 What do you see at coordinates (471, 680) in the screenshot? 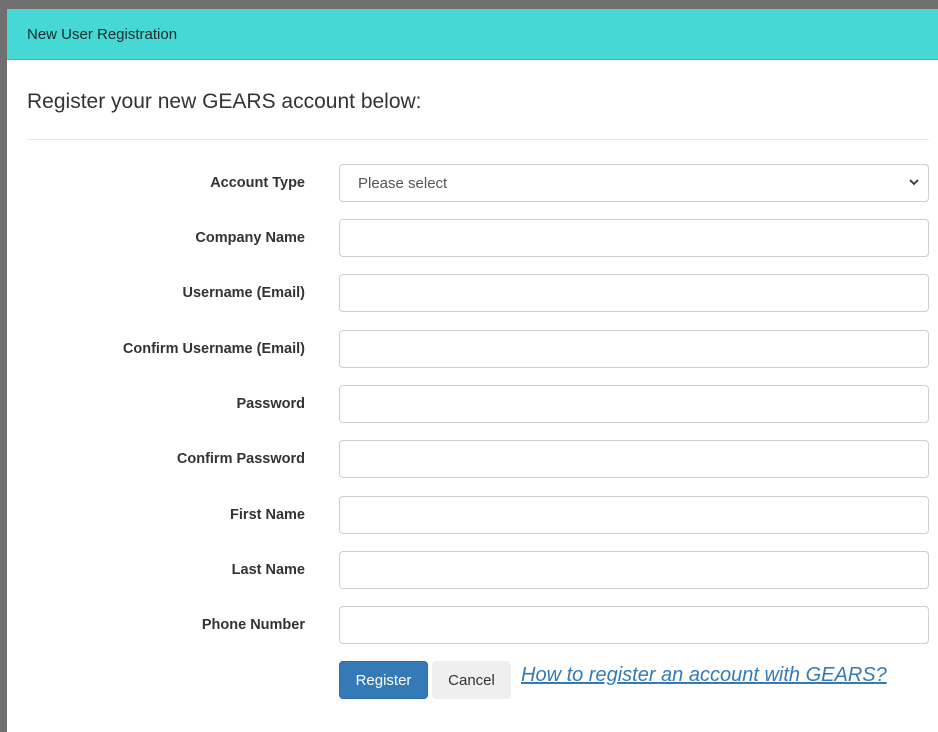
I see `cancel-button: Cancel` at bounding box center [471, 680].